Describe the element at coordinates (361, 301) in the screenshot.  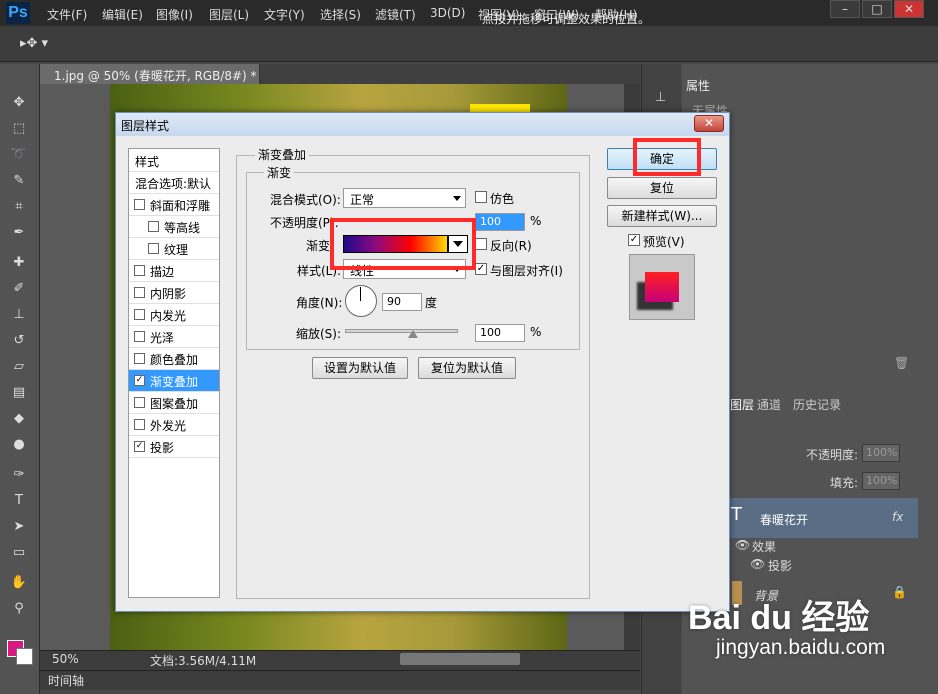
I see `angle-dial` at that location.